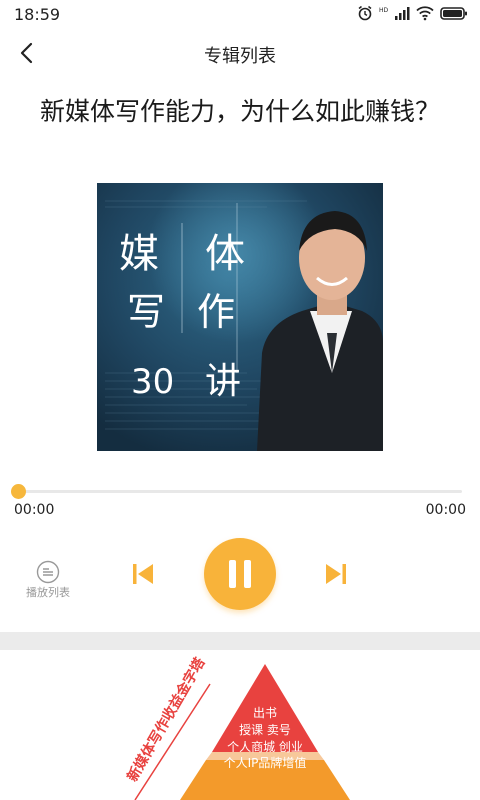 Image resolution: width=480 pixels, height=800 pixels. I want to click on skip-previous-icon, so click(143, 574).